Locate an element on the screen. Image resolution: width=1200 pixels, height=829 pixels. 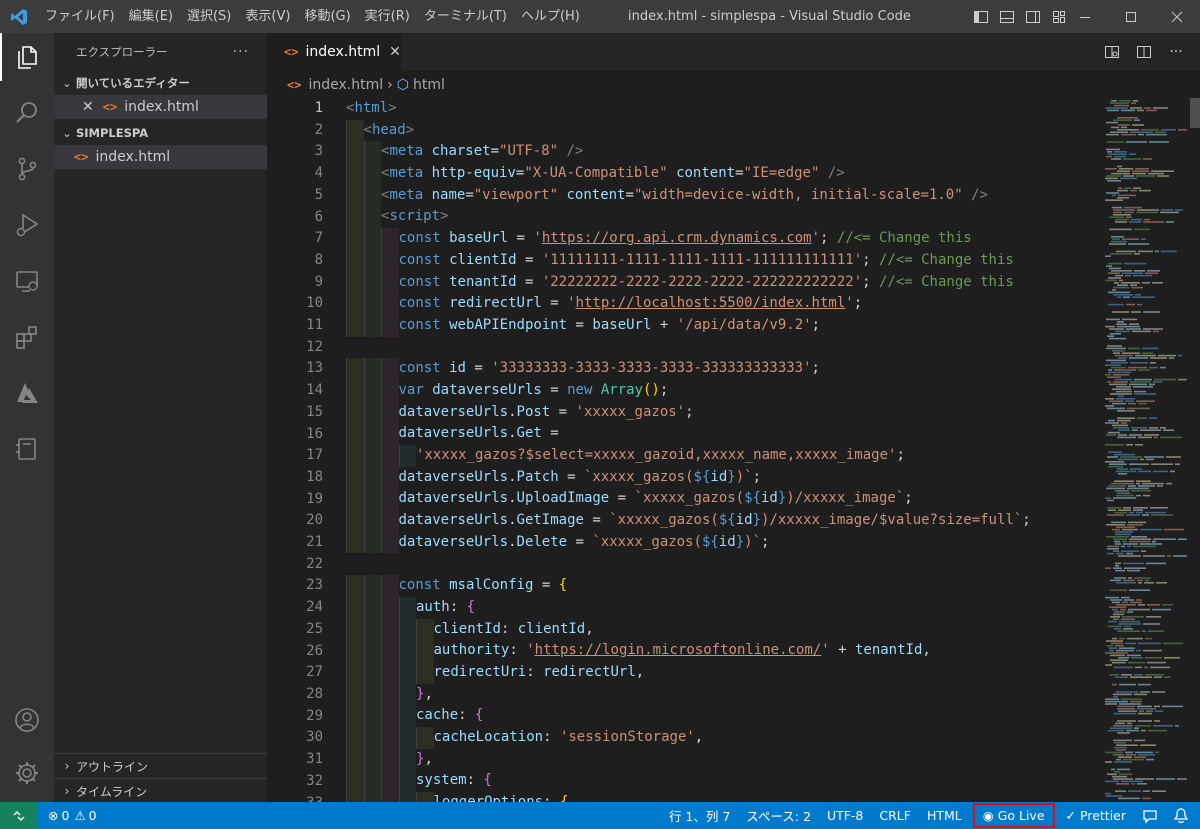
minimize-icon is located at coordinates (1085, 16).